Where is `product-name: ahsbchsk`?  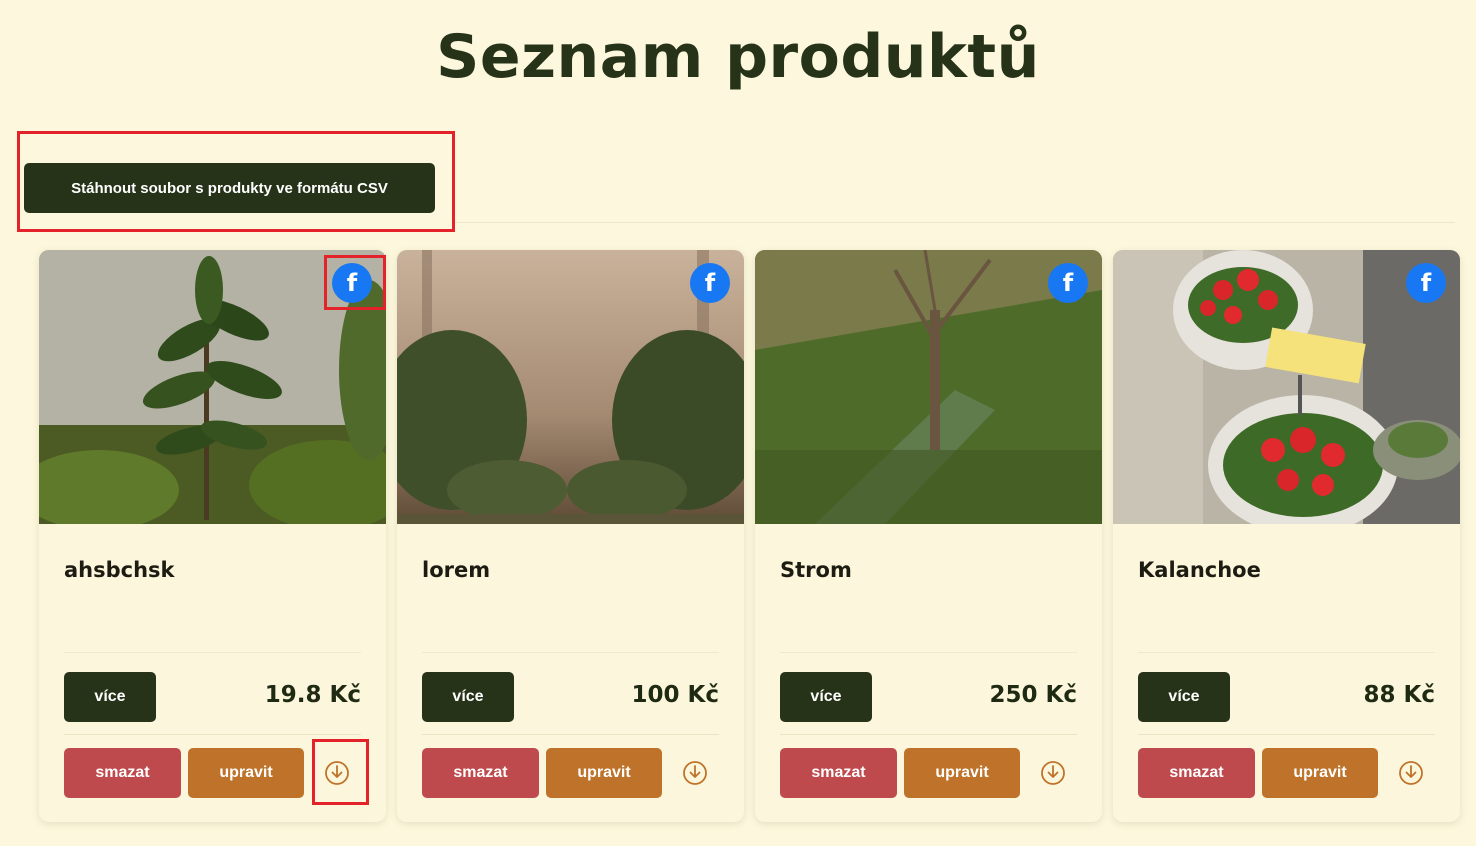
product-name: ahsbchsk is located at coordinates (119, 570).